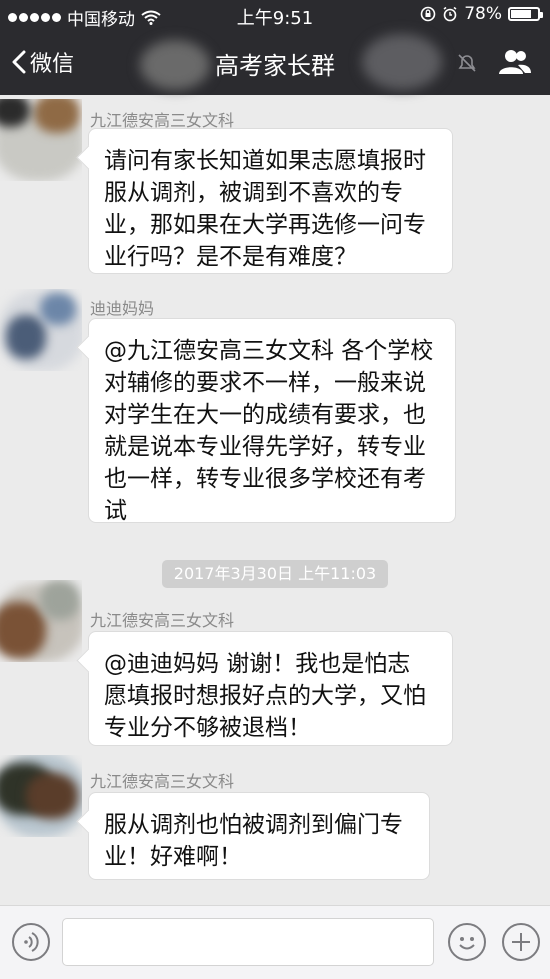 Image resolution: width=550 pixels, height=979 pixels. Describe the element at coordinates (450, 14) in the screenshot. I see `alarm-icon` at that location.